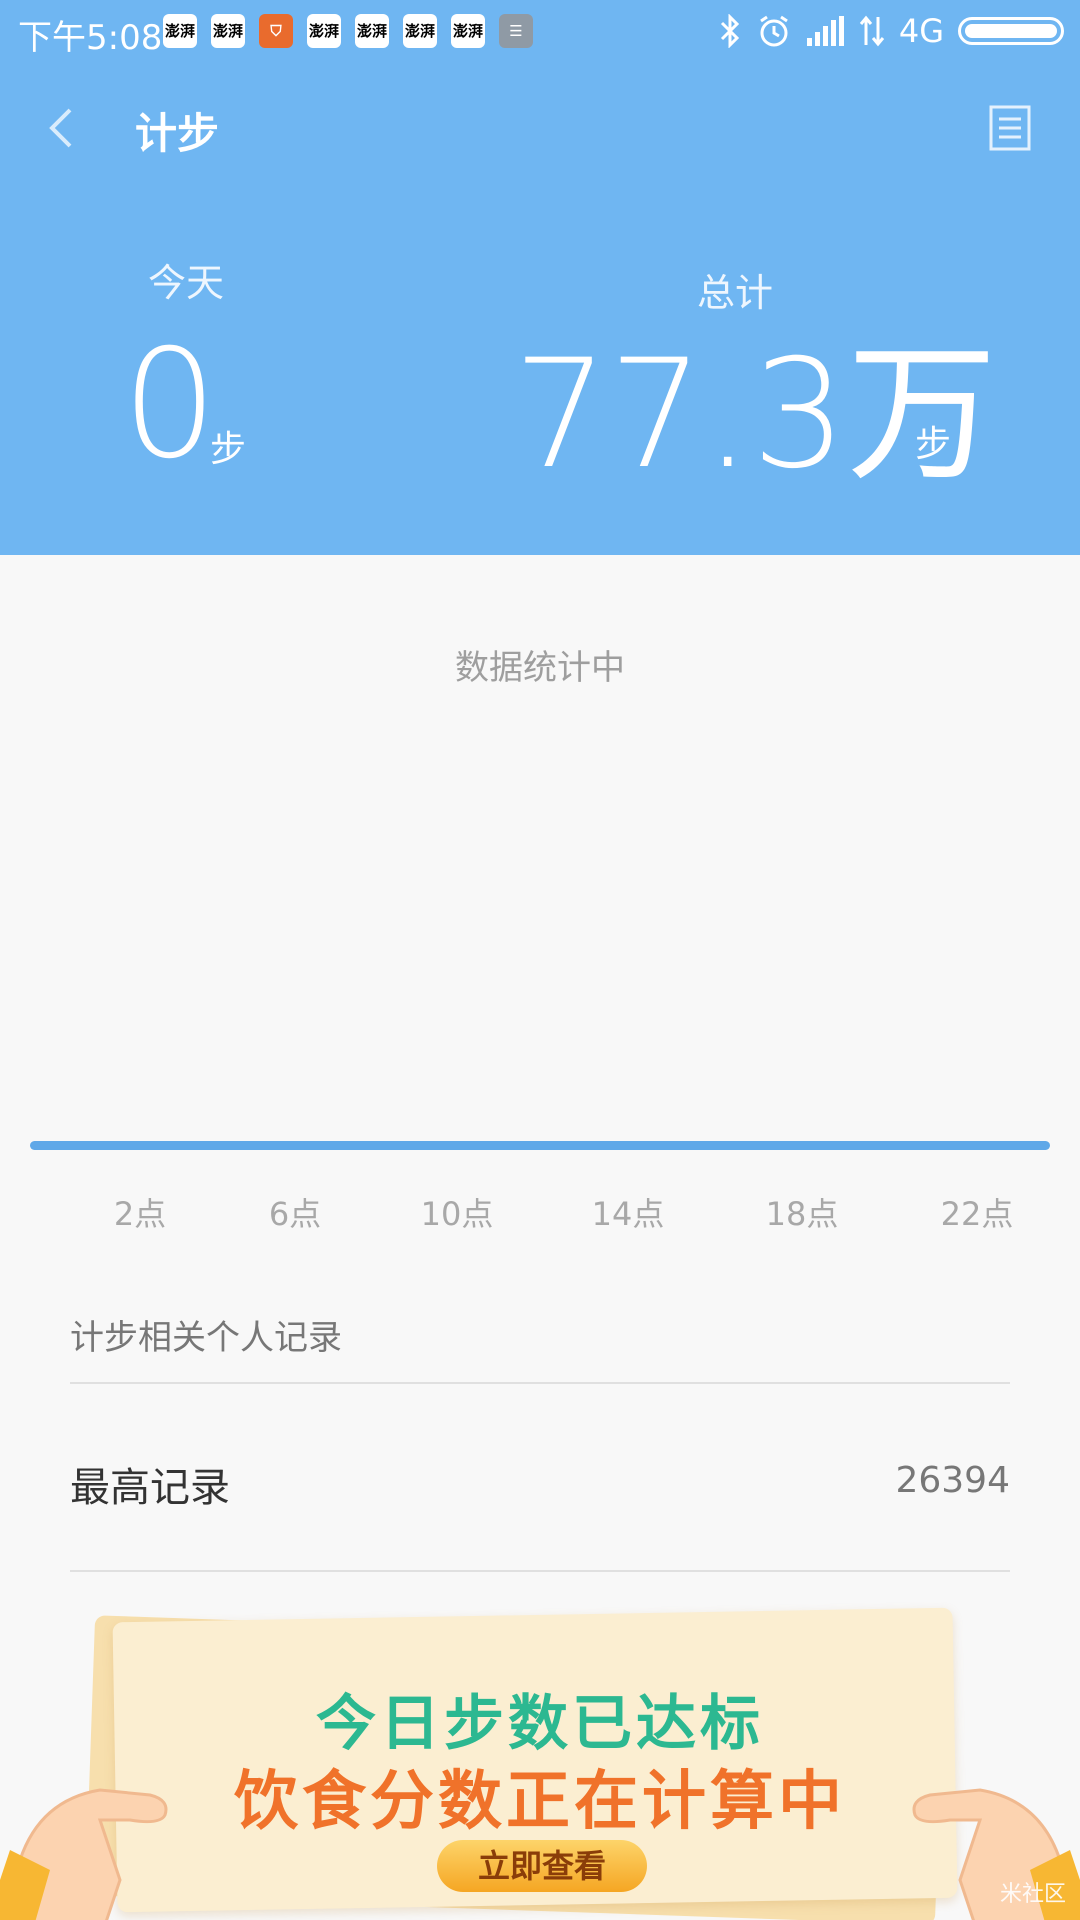 Image resolution: width=1080 pixels, height=1920 pixels. What do you see at coordinates (628, 1214) in the screenshot?
I see `axis-tick-label: 14点` at bounding box center [628, 1214].